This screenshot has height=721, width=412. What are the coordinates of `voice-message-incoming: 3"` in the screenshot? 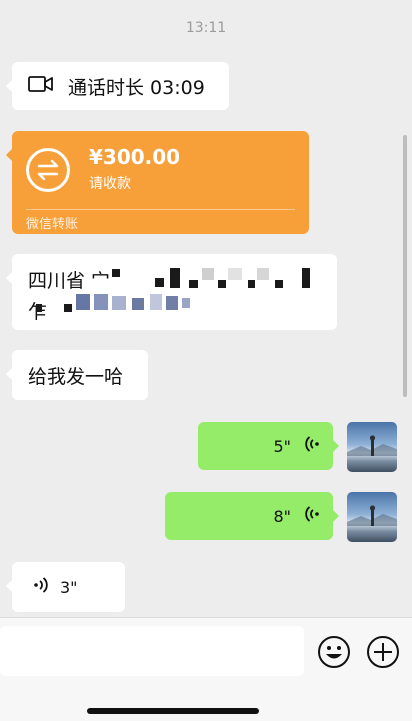 It's located at (65, 587).